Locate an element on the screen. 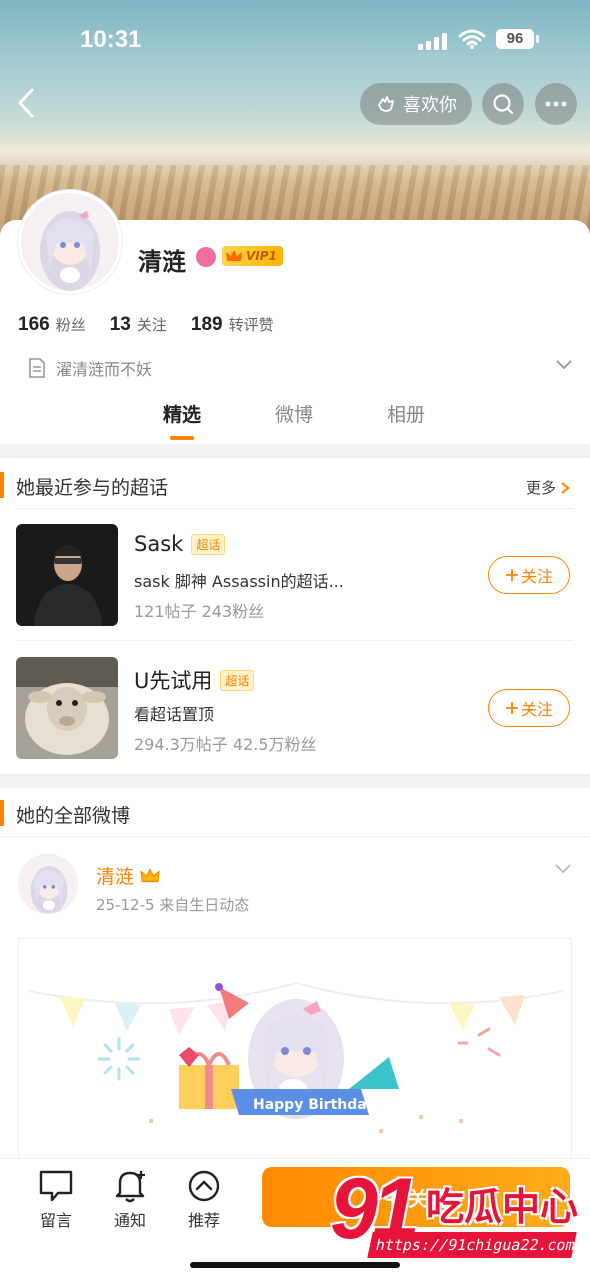  more-label: 更多 is located at coordinates (540, 488).